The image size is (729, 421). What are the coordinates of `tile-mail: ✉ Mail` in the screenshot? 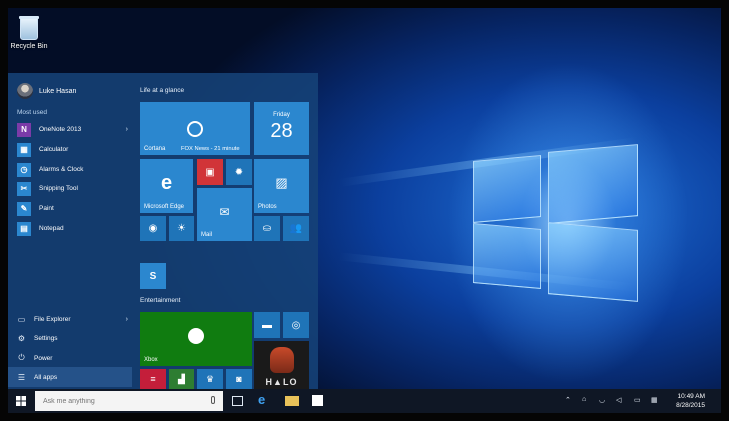 It's located at (224, 214).